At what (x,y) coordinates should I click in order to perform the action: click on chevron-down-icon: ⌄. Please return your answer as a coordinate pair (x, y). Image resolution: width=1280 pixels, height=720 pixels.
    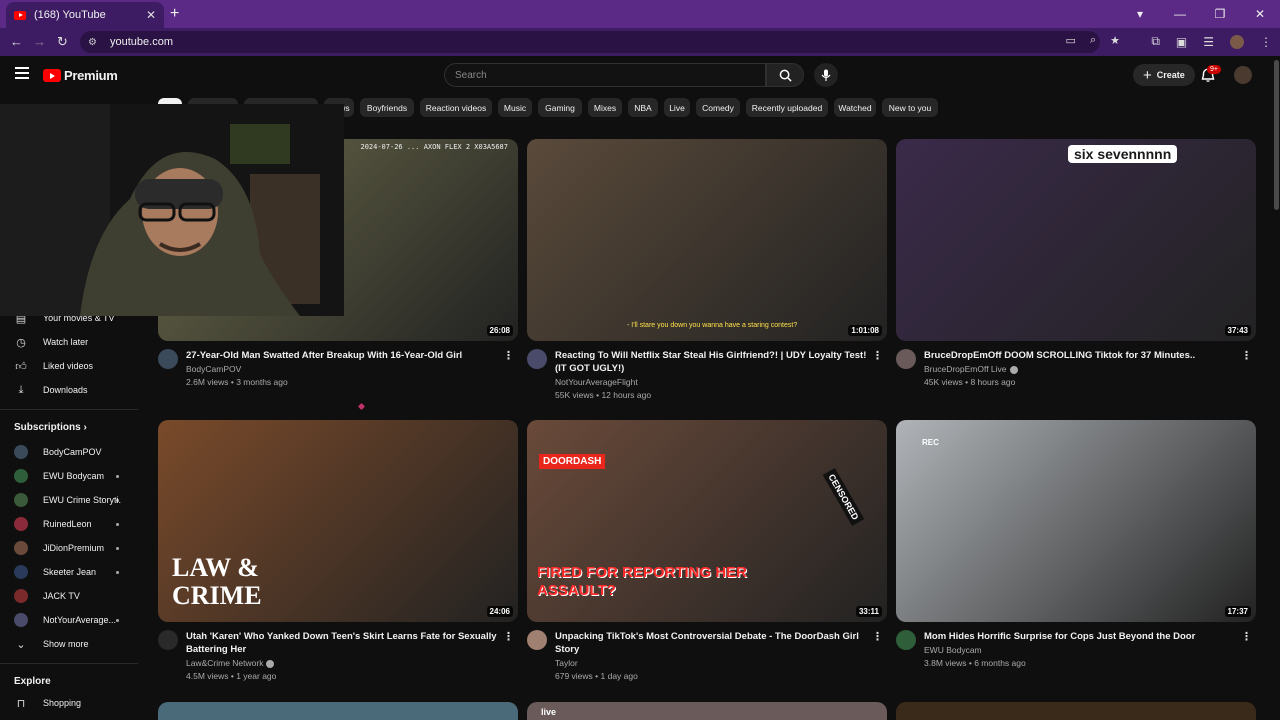
    Looking at the image, I should click on (21, 644).